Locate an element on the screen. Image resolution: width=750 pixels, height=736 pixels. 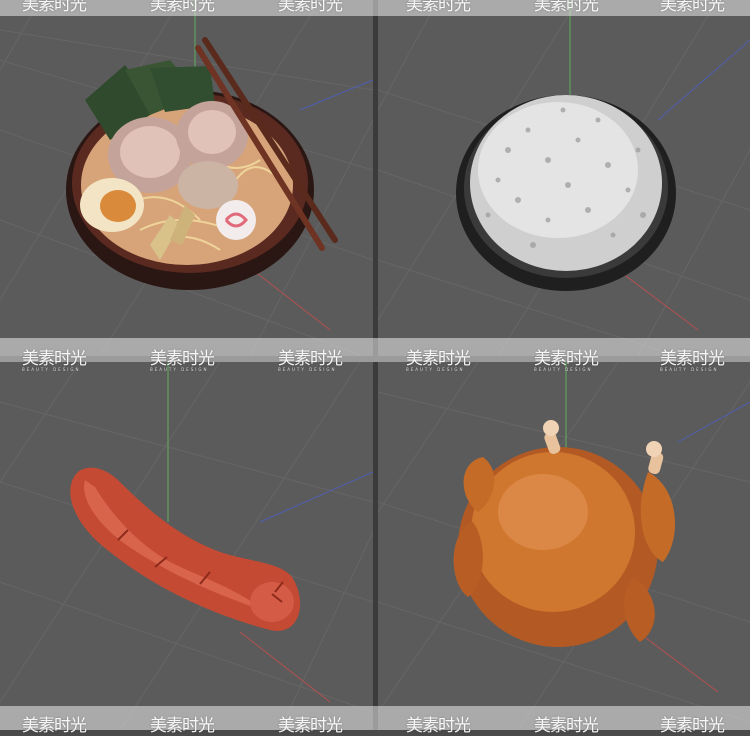
viewport-divider-vertical is located at coordinates (375, 365).